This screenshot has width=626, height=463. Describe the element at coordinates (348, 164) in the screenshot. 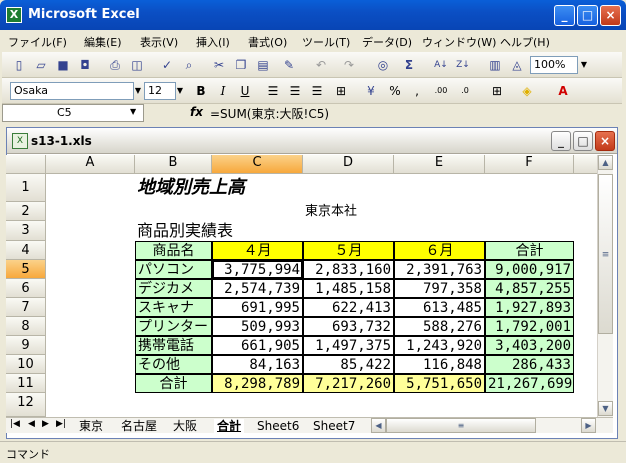

I see `column-header-d: D` at that location.